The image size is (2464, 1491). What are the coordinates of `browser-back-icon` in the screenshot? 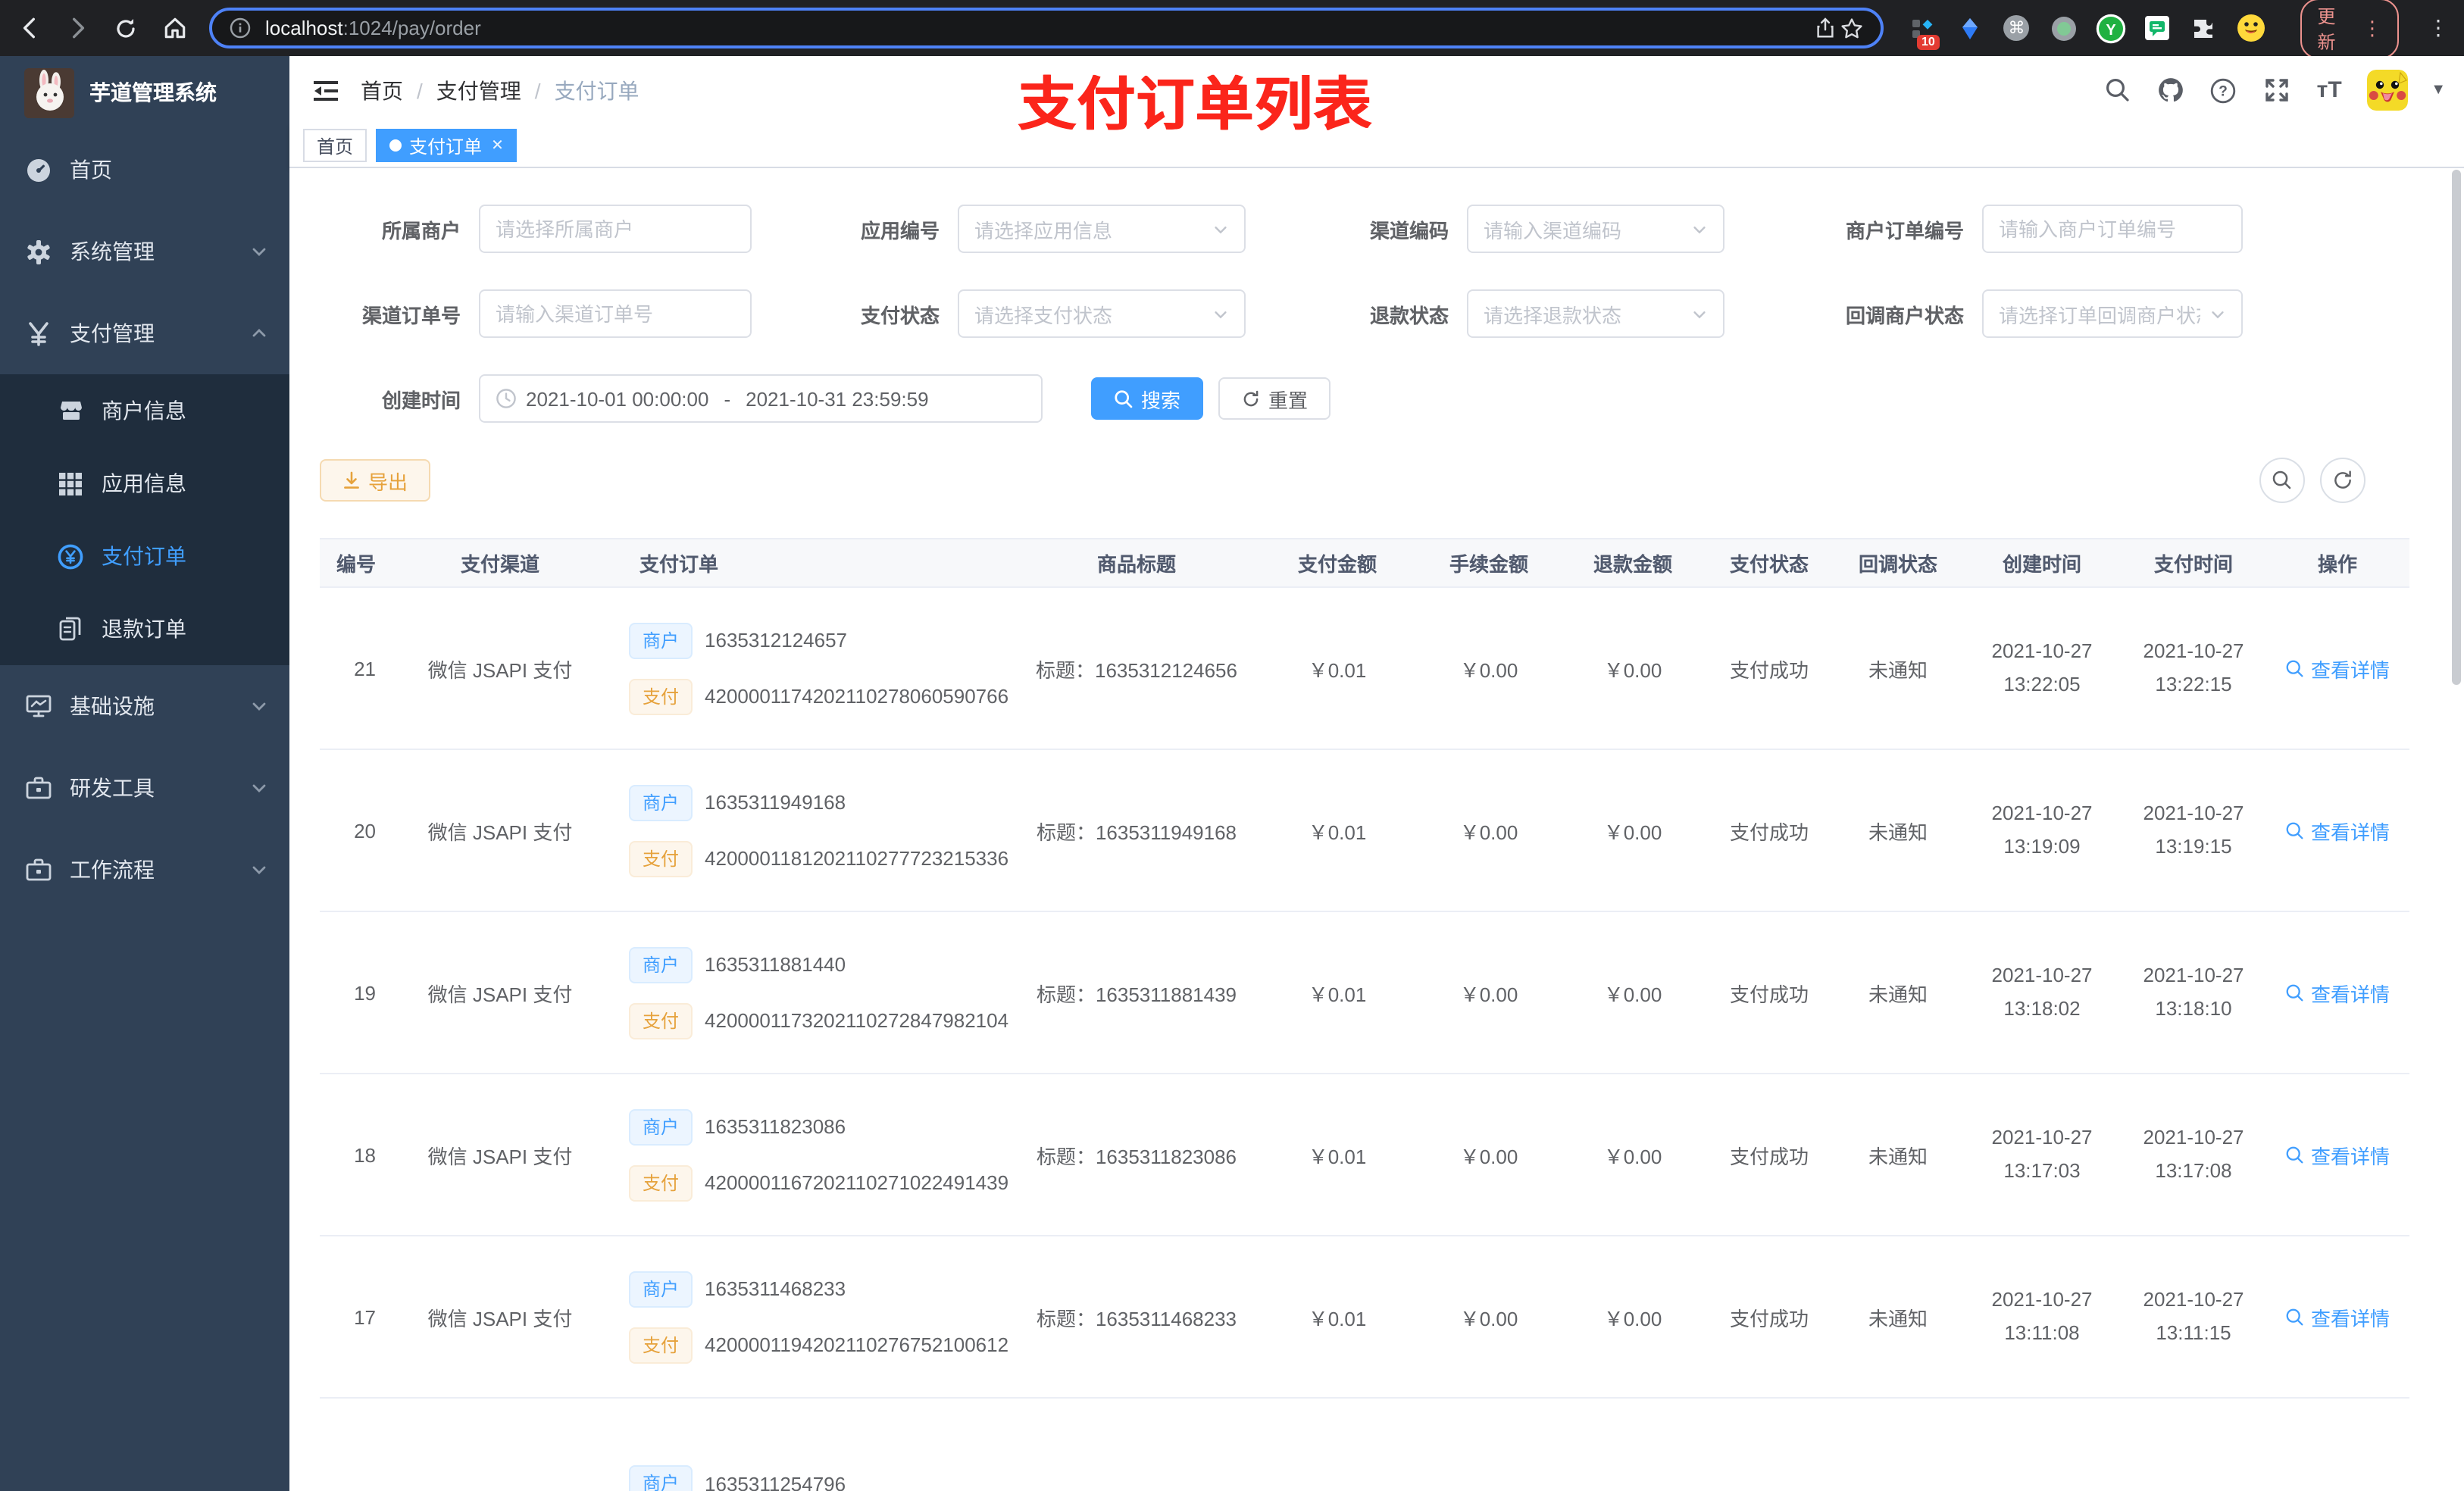 It's located at (28, 28).